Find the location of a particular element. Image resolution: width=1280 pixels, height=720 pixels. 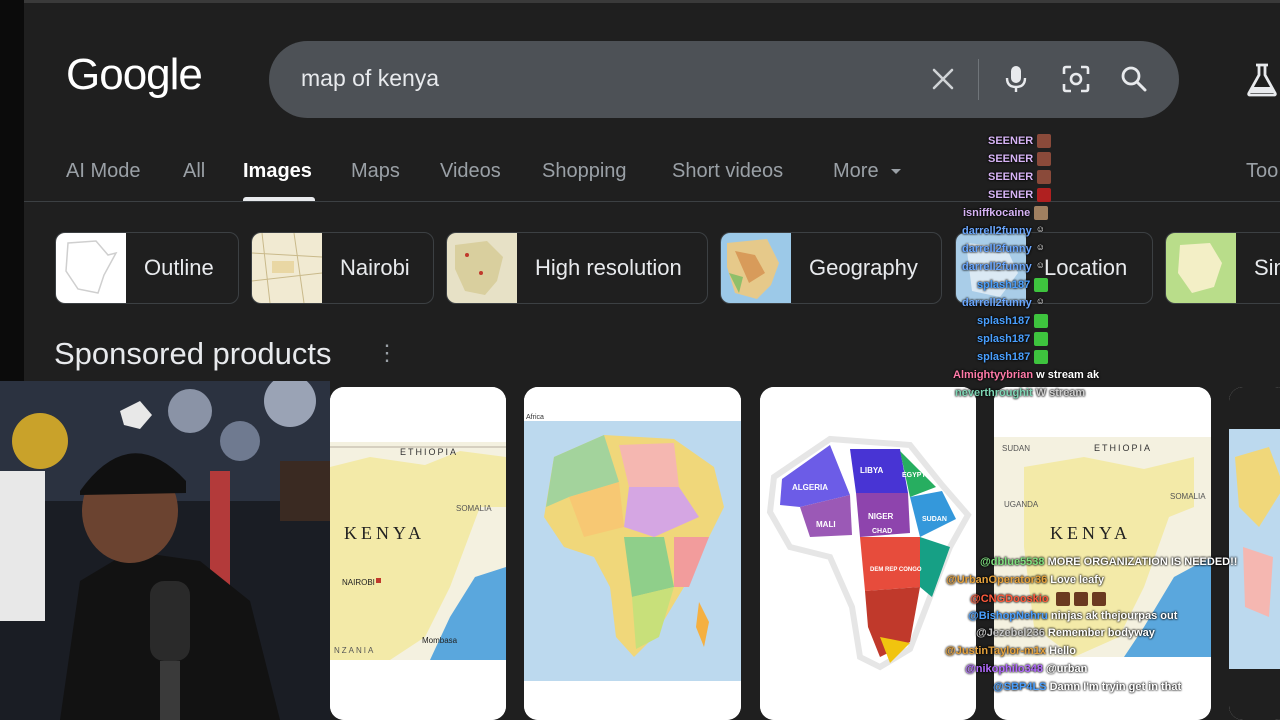

tab-more: More is located at coordinates (867, 171).